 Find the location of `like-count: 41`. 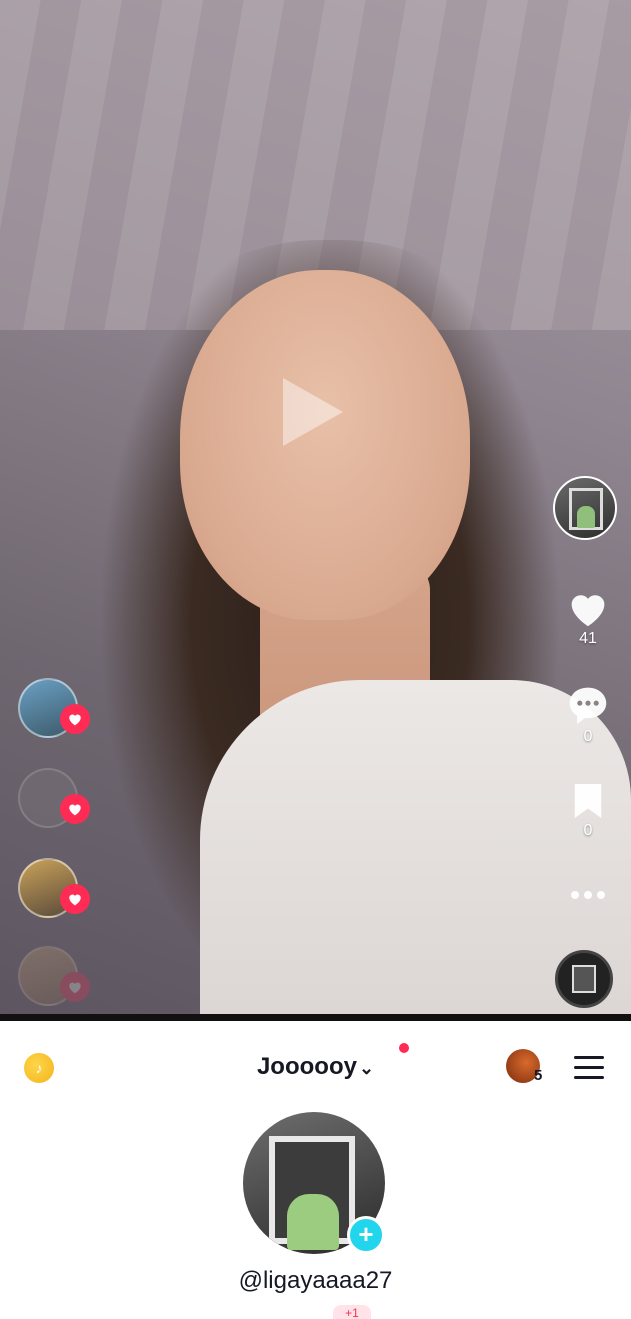

like-count: 41 is located at coordinates (588, 638).